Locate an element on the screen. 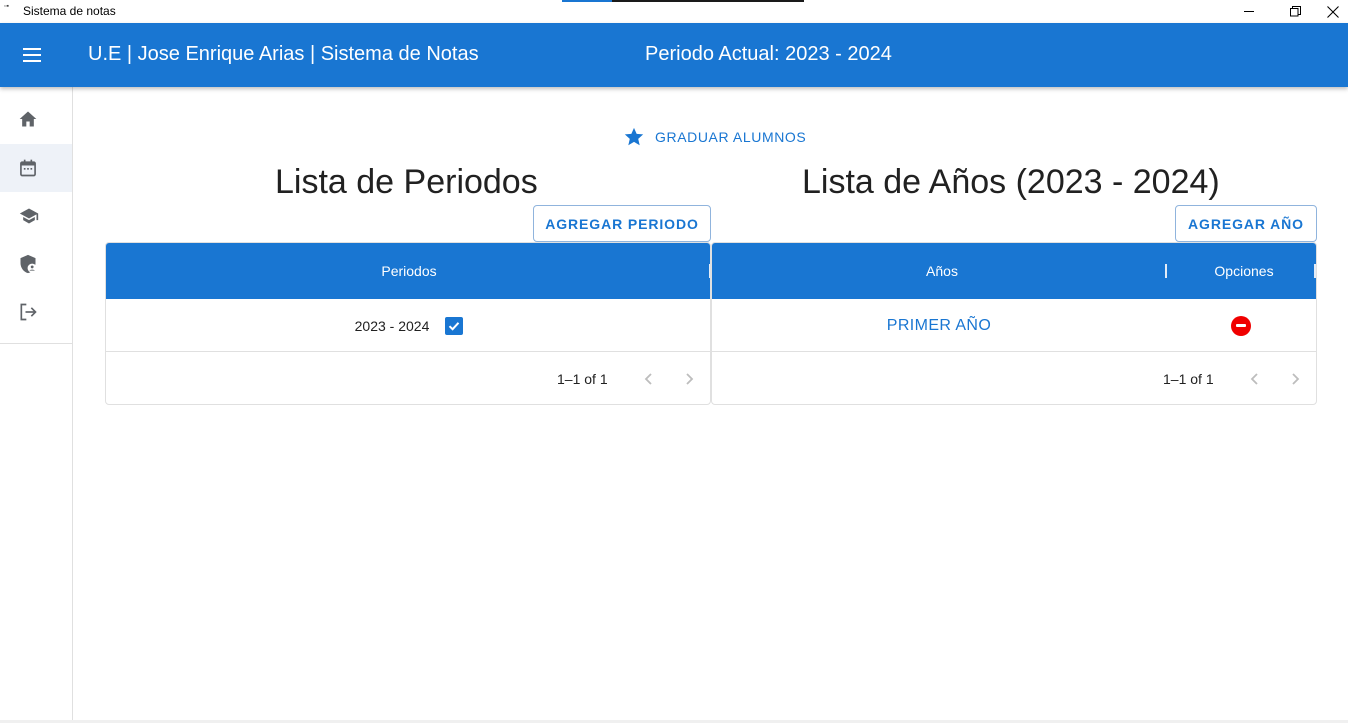  period-value: 2023 - 2024 is located at coordinates (392, 325).